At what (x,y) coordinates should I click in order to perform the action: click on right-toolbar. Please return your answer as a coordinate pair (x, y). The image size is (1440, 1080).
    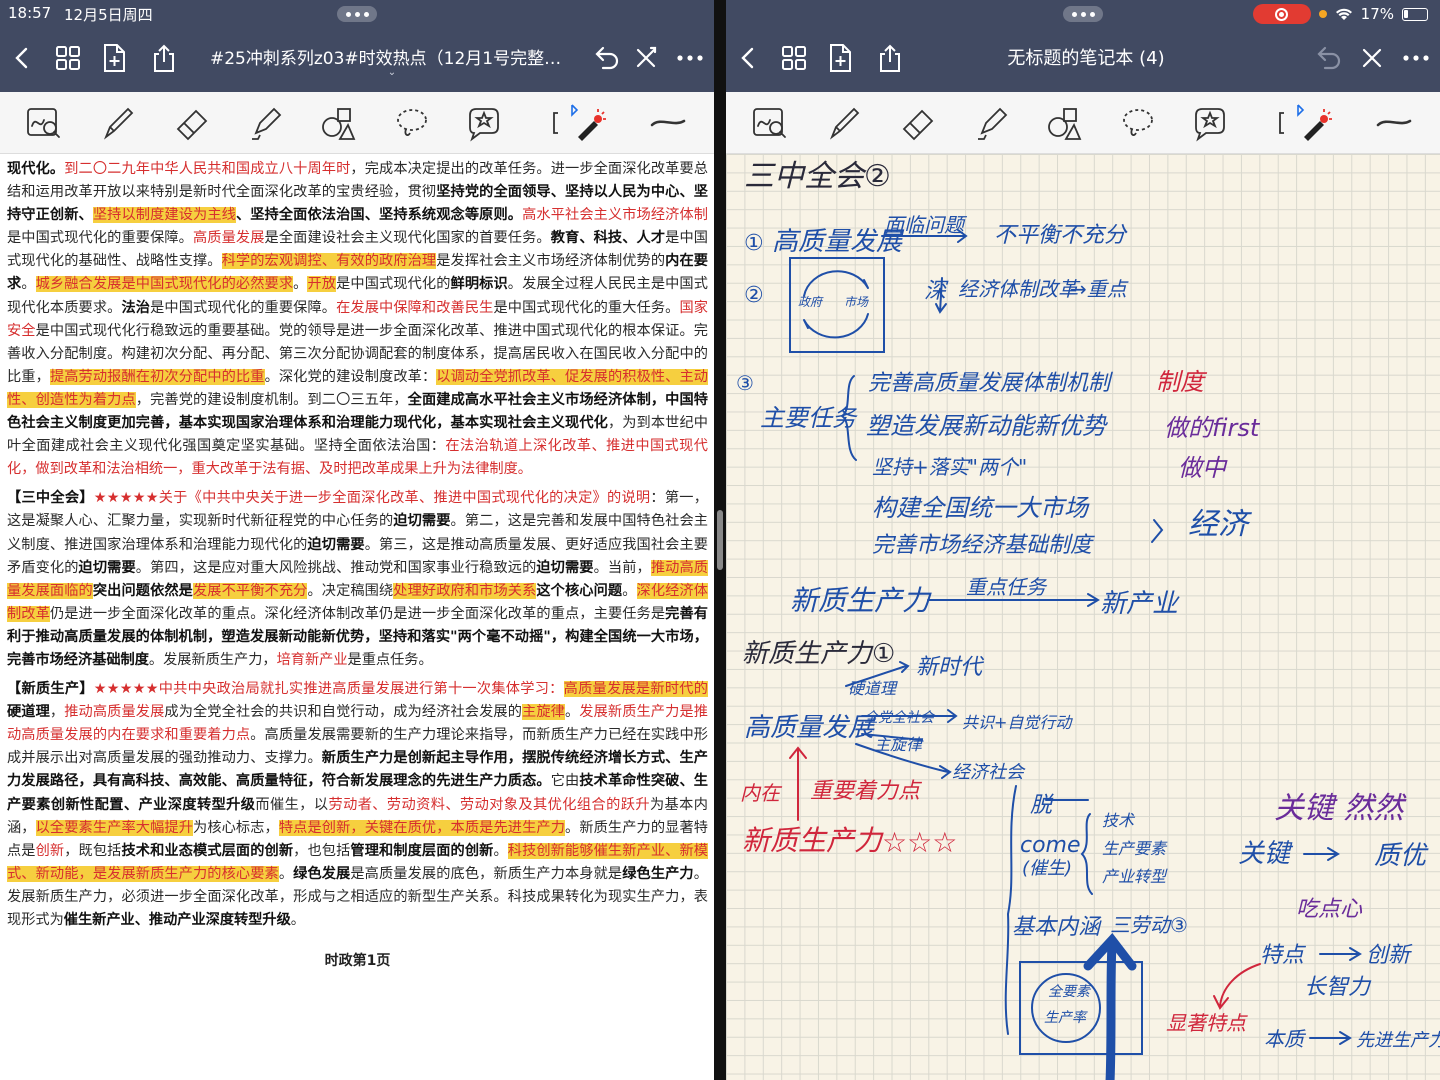
    Looking at the image, I should click on (1083, 123).